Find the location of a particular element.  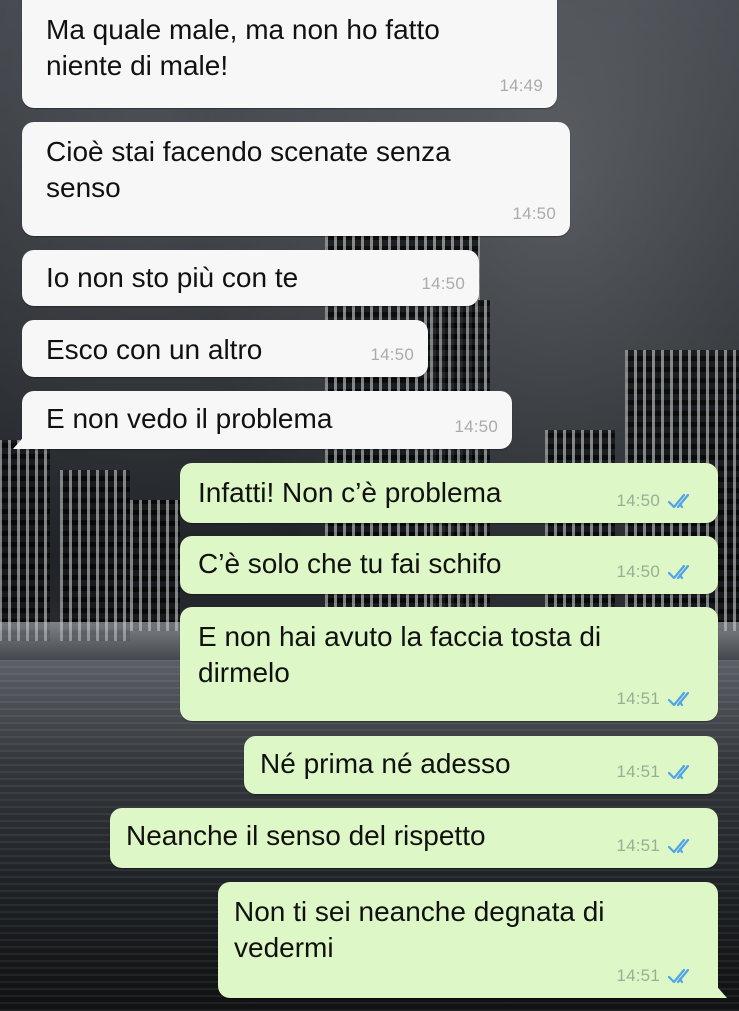

message-bubble-incoming: Io non sto più con te 14:50 is located at coordinates (250, 278).